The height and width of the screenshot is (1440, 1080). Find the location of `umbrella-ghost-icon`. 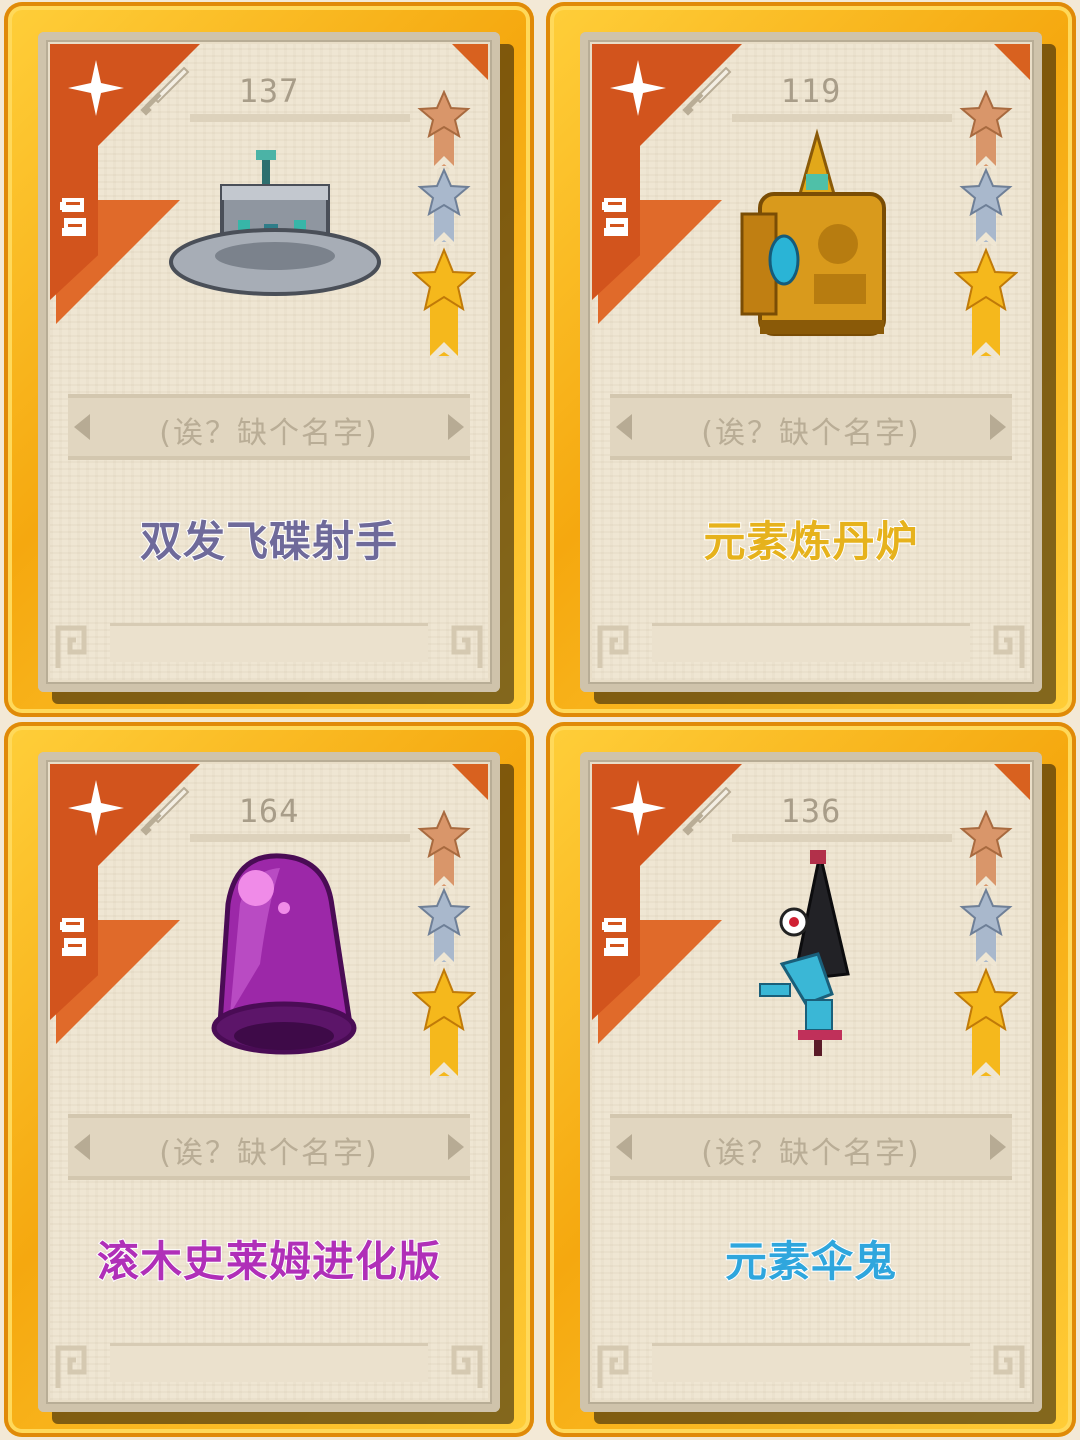

umbrella-ghost-icon is located at coordinates (817, 959).